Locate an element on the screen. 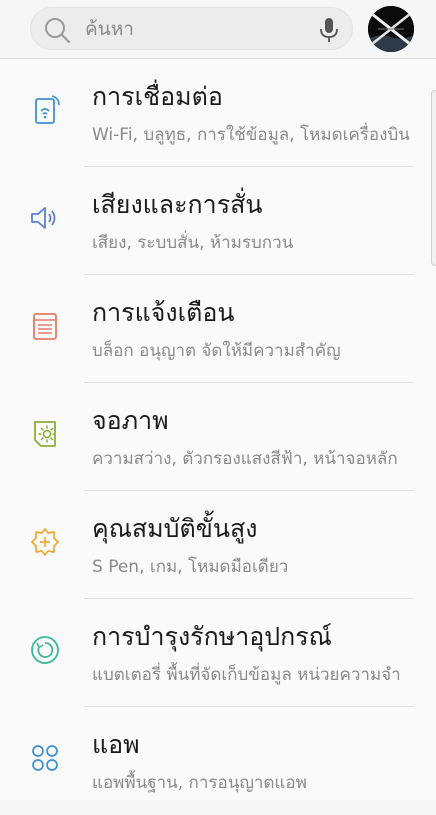 Image resolution: width=436 pixels, height=815 pixels. search-icon is located at coordinates (58, 31).